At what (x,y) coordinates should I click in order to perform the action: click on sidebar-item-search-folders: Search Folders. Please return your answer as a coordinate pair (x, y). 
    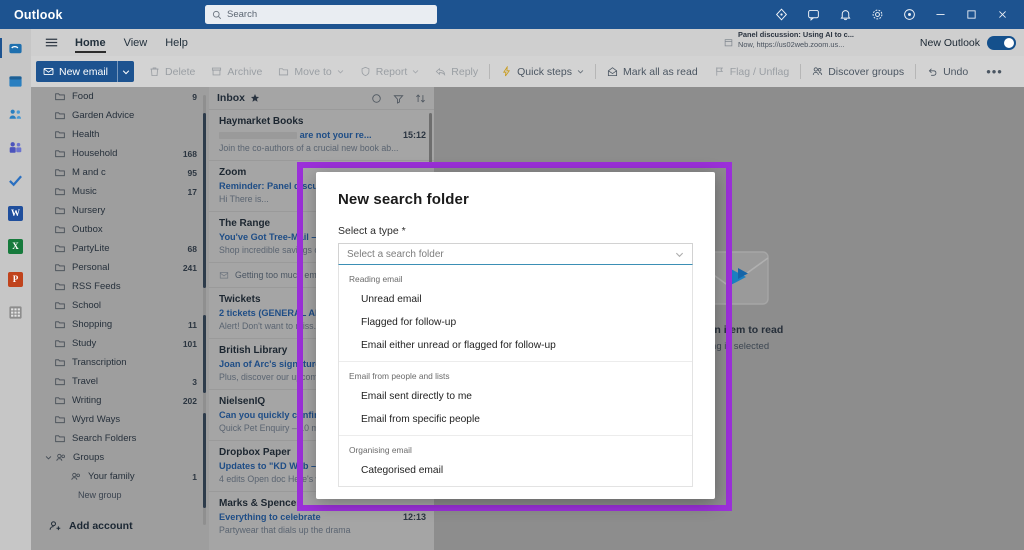
    Looking at the image, I should click on (120, 438).